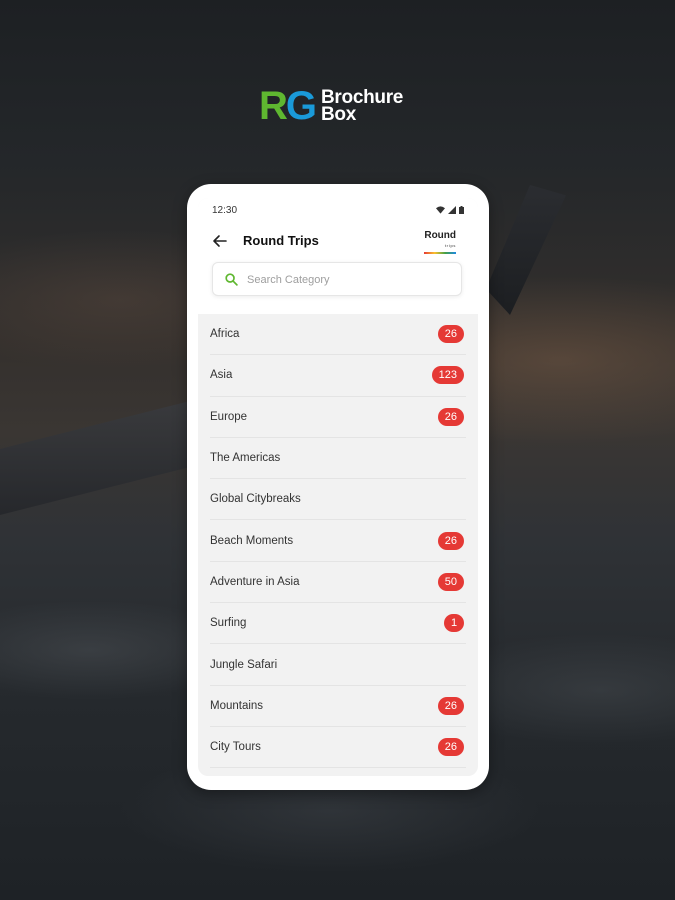 The image size is (675, 900). Describe the element at coordinates (231, 279) in the screenshot. I see `search-icon` at that location.